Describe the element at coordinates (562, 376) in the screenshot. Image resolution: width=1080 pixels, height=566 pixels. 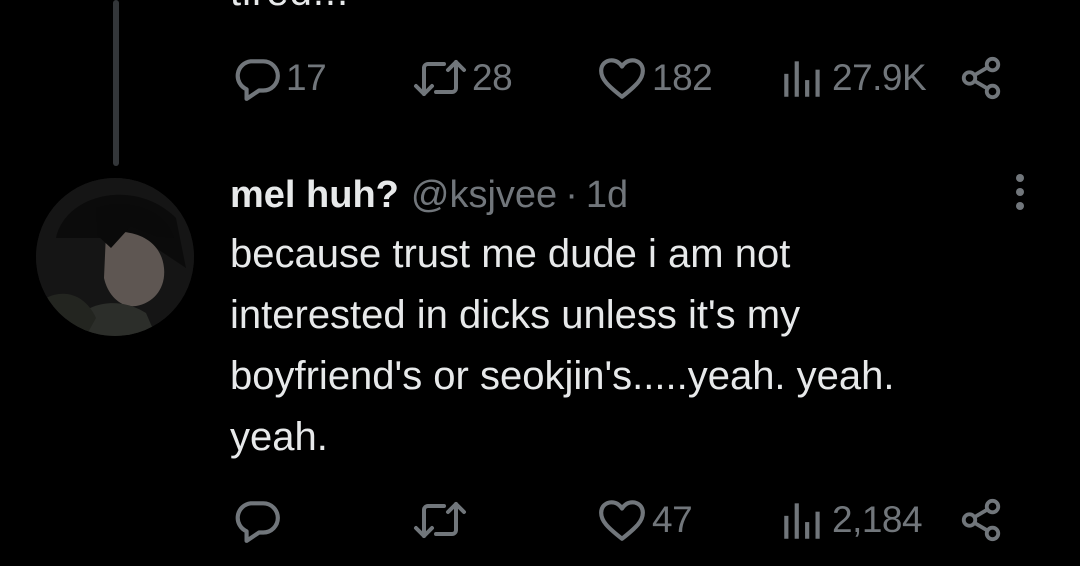
I see `tweet-text-line: boyfriend's or seokjin's.....yeah. yeah.` at that location.